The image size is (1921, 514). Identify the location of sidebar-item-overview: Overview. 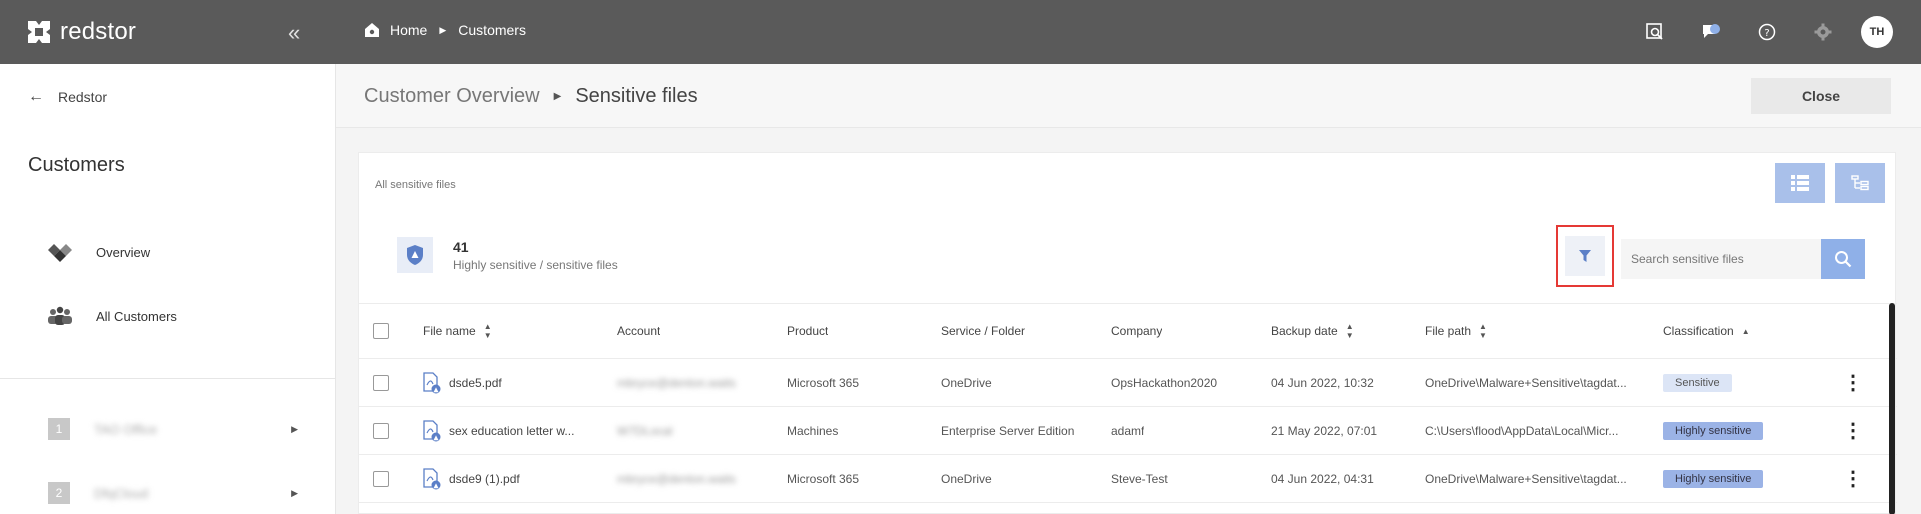
(98, 252).